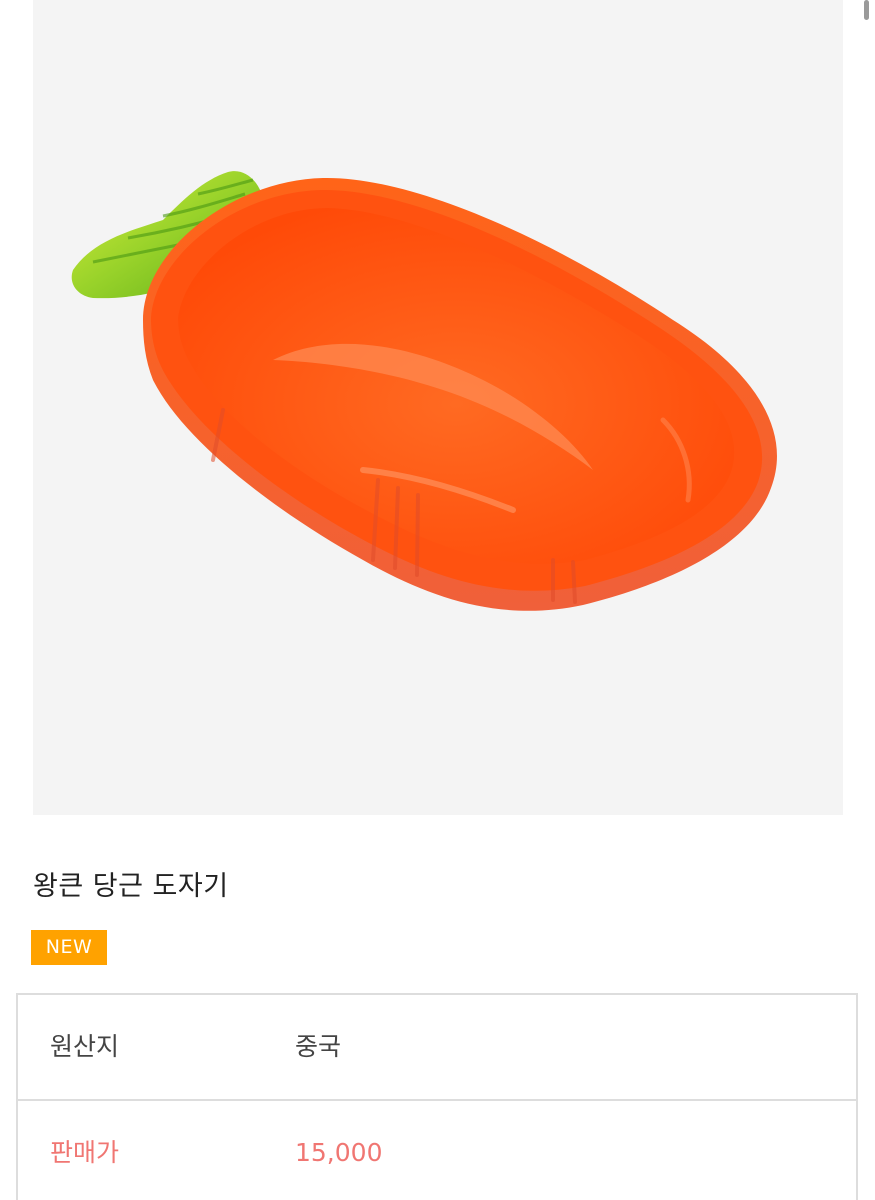  Describe the element at coordinates (85, 1046) in the screenshot. I see `origin-label: 원산지` at that location.